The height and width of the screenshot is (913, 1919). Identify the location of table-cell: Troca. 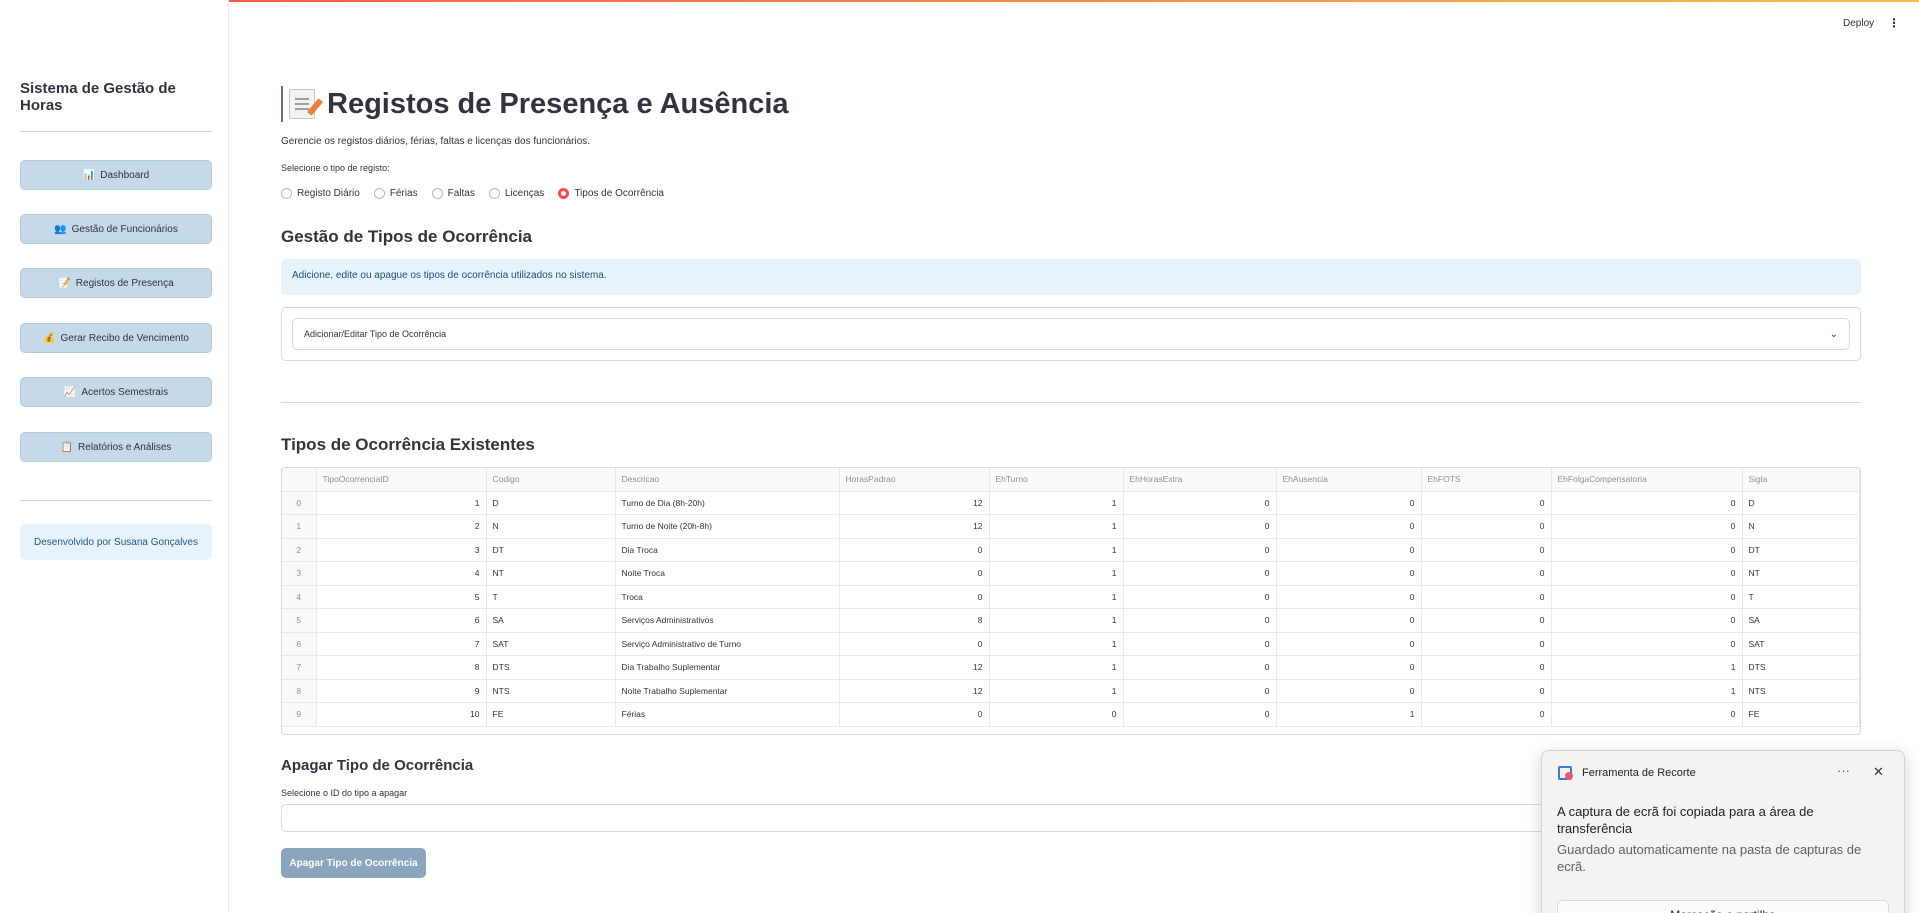
(727, 597).